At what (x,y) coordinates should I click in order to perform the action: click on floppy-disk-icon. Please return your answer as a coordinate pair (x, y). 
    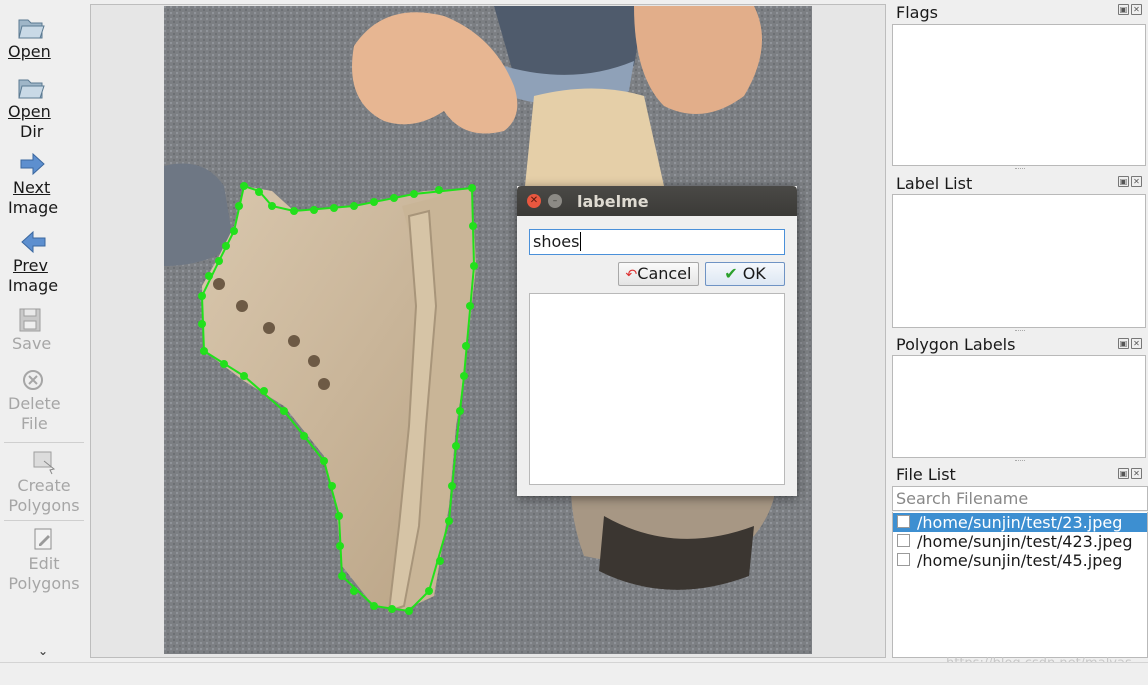
    Looking at the image, I should click on (30, 320).